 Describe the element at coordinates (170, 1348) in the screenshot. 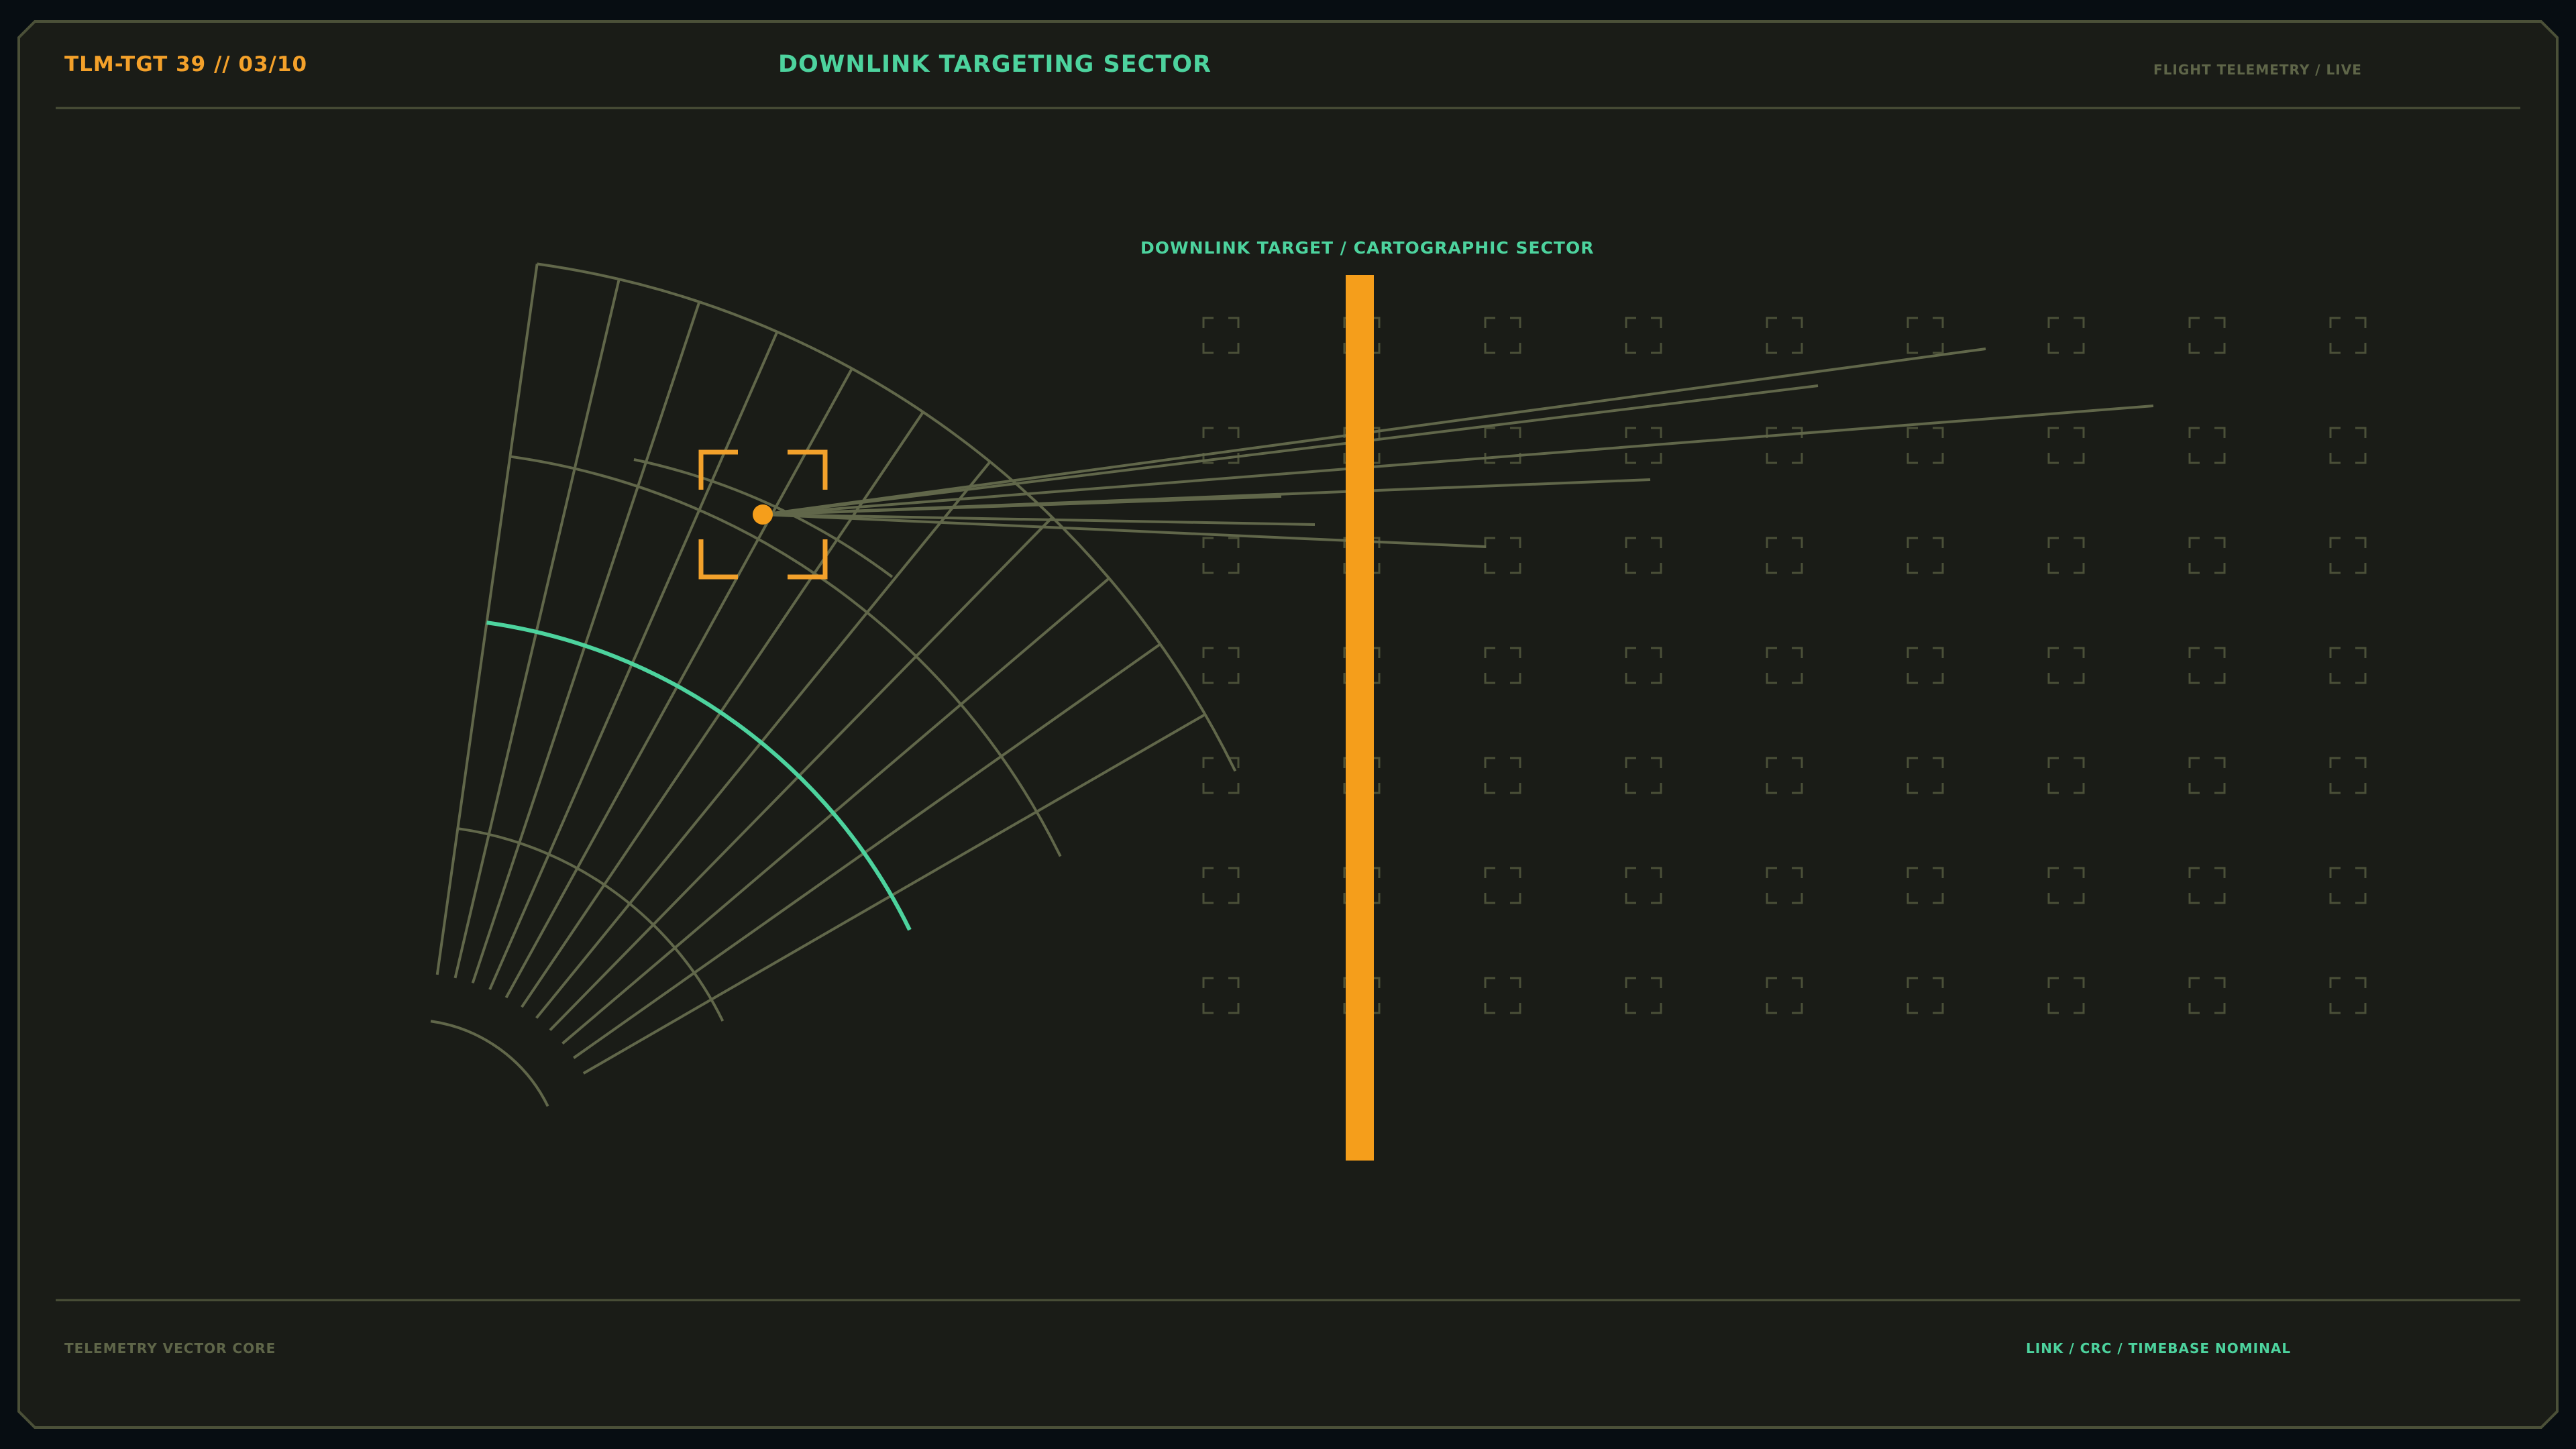

I see `footer-core-label: TELEMETRY VECTOR CORE` at that location.